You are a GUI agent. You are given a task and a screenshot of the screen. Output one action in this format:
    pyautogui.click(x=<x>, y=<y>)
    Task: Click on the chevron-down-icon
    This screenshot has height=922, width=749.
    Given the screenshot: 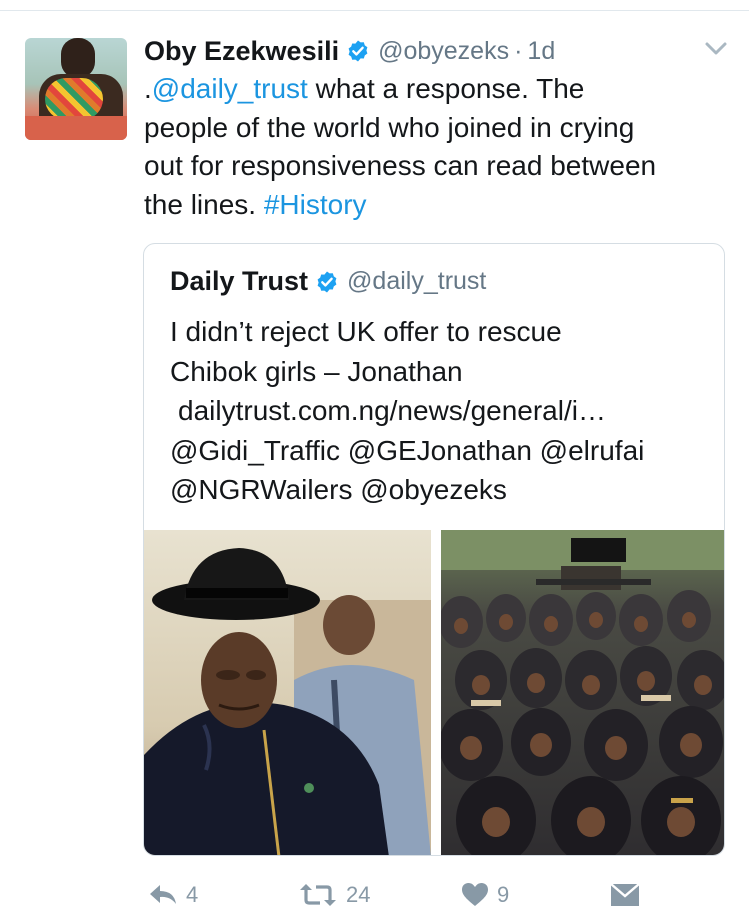 What is the action you would take?
    pyautogui.click(x=716, y=49)
    